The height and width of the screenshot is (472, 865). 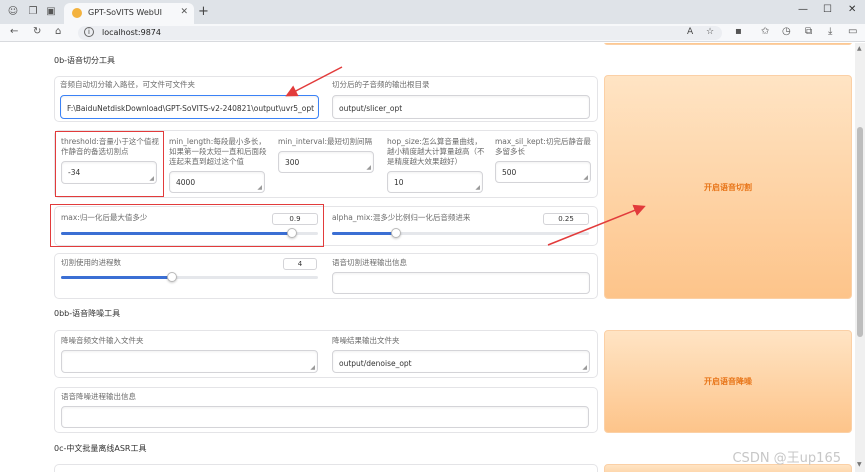 I want to click on home-icon: ⌂, so click(x=58, y=31).